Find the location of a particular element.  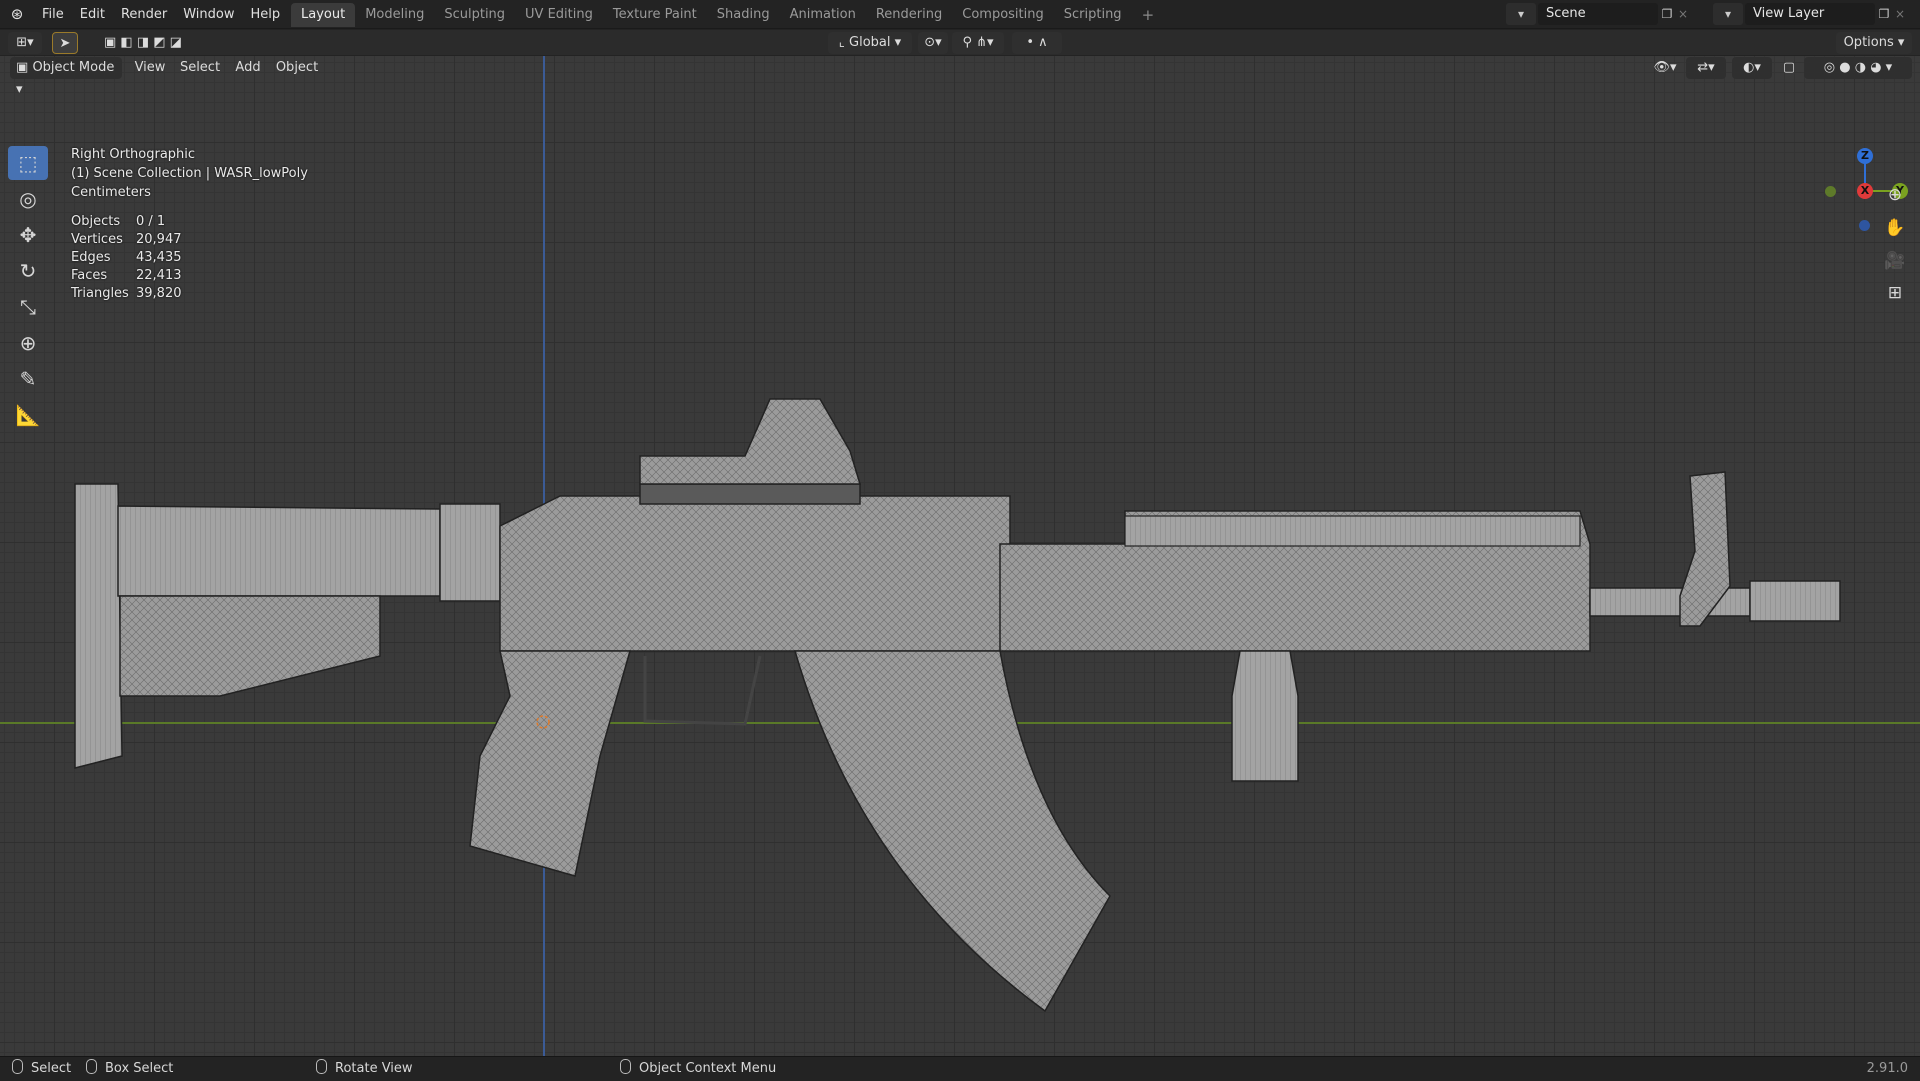

tool-shelf: ⬚ ◎ ✥ ↻ ⤡ ⊕ ✎ 📐 is located at coordinates (30, 290).